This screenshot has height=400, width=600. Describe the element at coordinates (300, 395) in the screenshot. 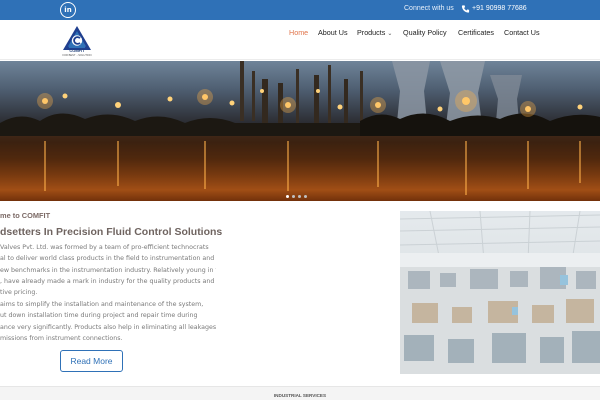

I see `services-label: INDUSTRIAL SERVICES` at that location.